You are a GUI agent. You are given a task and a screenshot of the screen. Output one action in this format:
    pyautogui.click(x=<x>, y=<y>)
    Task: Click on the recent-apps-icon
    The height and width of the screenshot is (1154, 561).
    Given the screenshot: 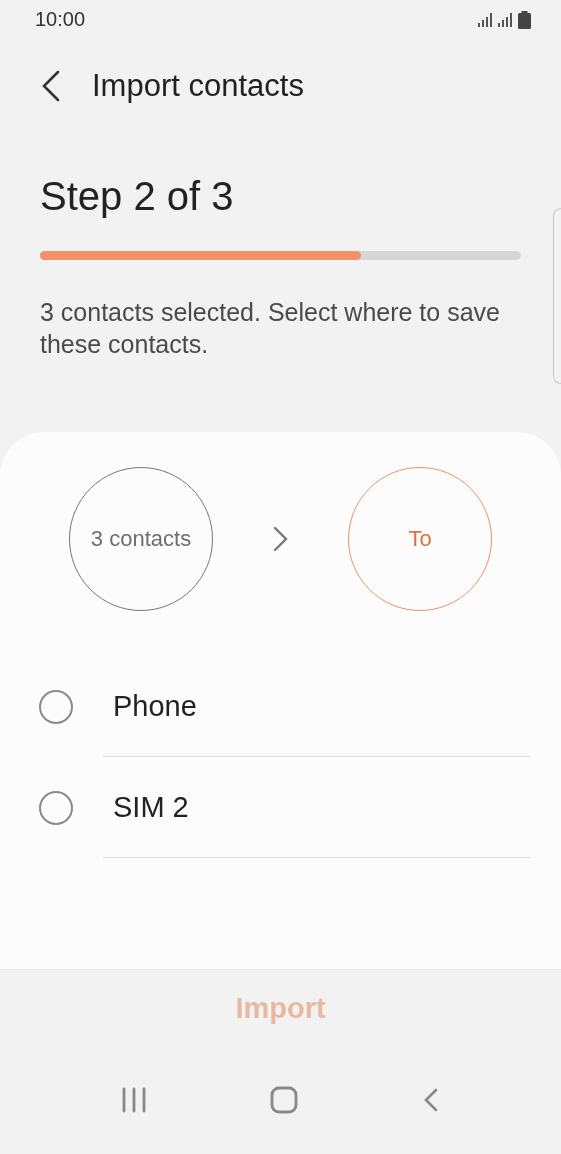 What is the action you would take?
    pyautogui.click(x=134, y=1100)
    